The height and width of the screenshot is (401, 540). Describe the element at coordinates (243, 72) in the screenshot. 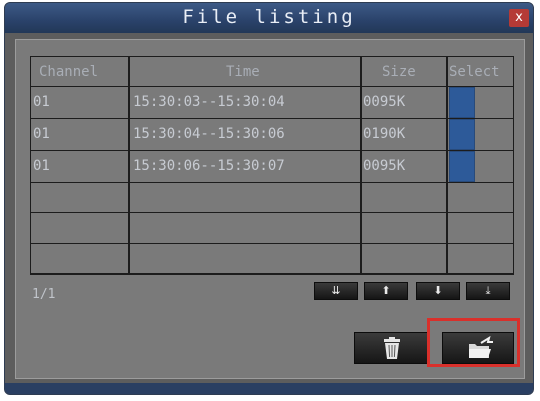

I see `column-header-time: Time` at that location.